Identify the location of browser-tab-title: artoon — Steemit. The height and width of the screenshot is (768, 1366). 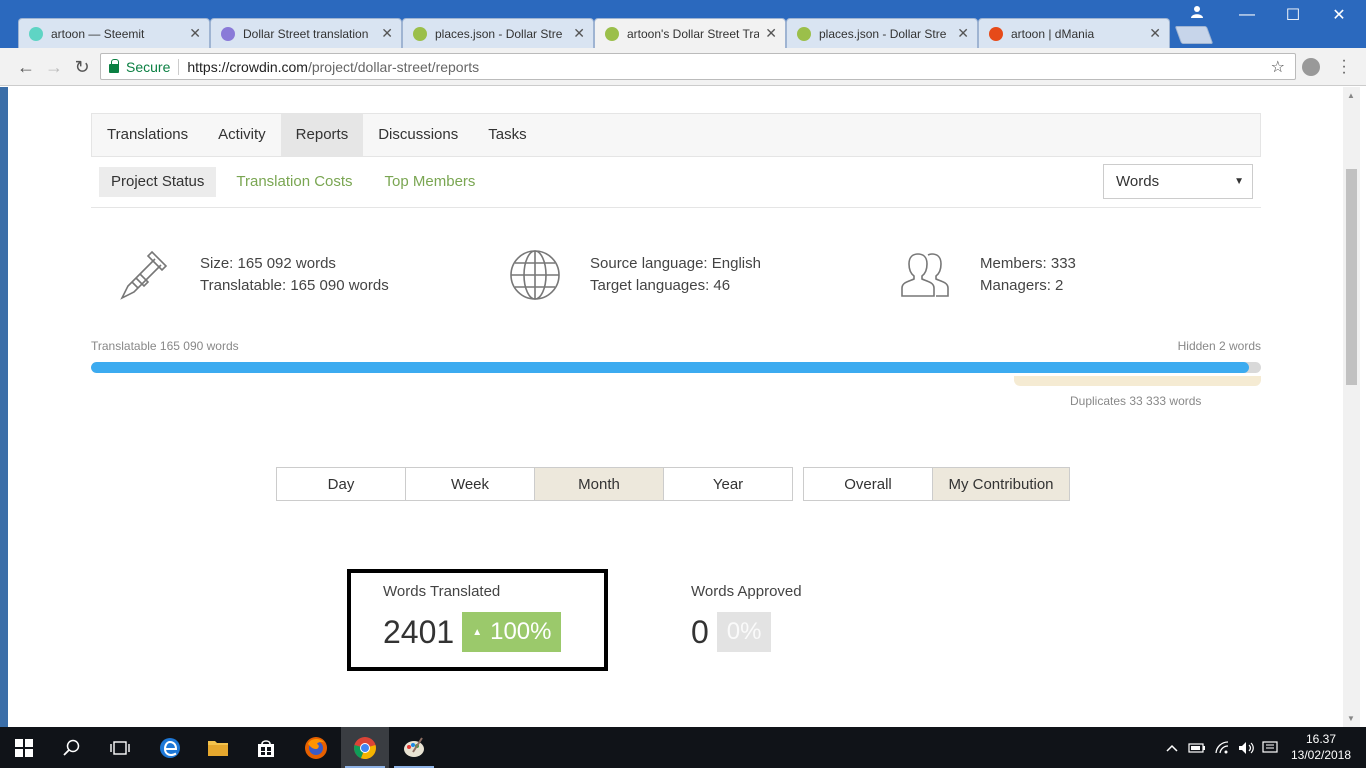
(98, 33).